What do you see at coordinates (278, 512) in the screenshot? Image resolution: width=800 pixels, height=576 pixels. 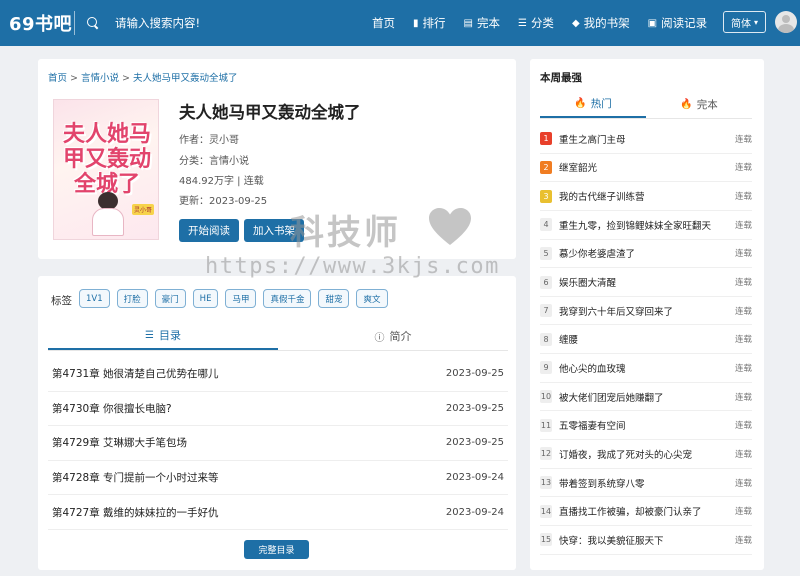 I see `chapter-row: 第4727章 戴维的妹妹拉的一手好仇 2023-09-24` at bounding box center [278, 512].